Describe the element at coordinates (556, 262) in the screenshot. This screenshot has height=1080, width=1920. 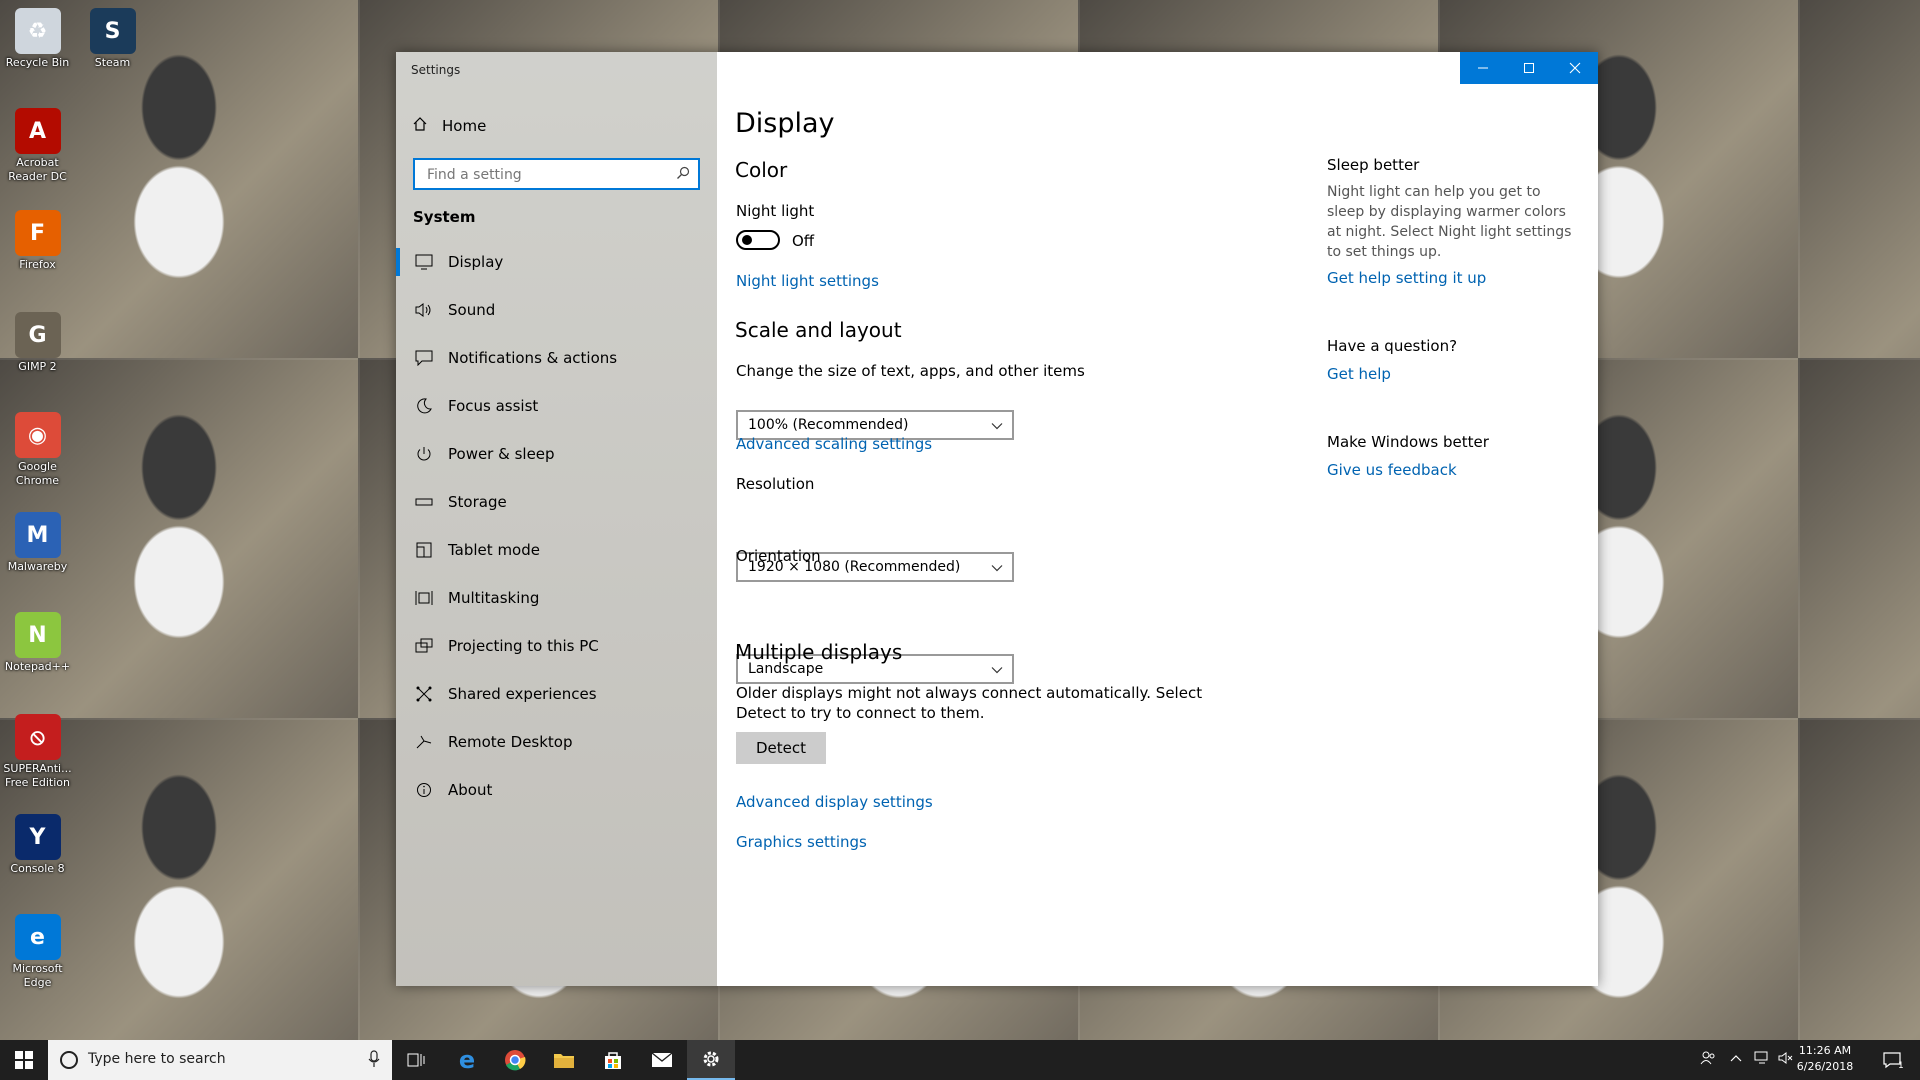
I see `sidebar-item-display: Display` at that location.